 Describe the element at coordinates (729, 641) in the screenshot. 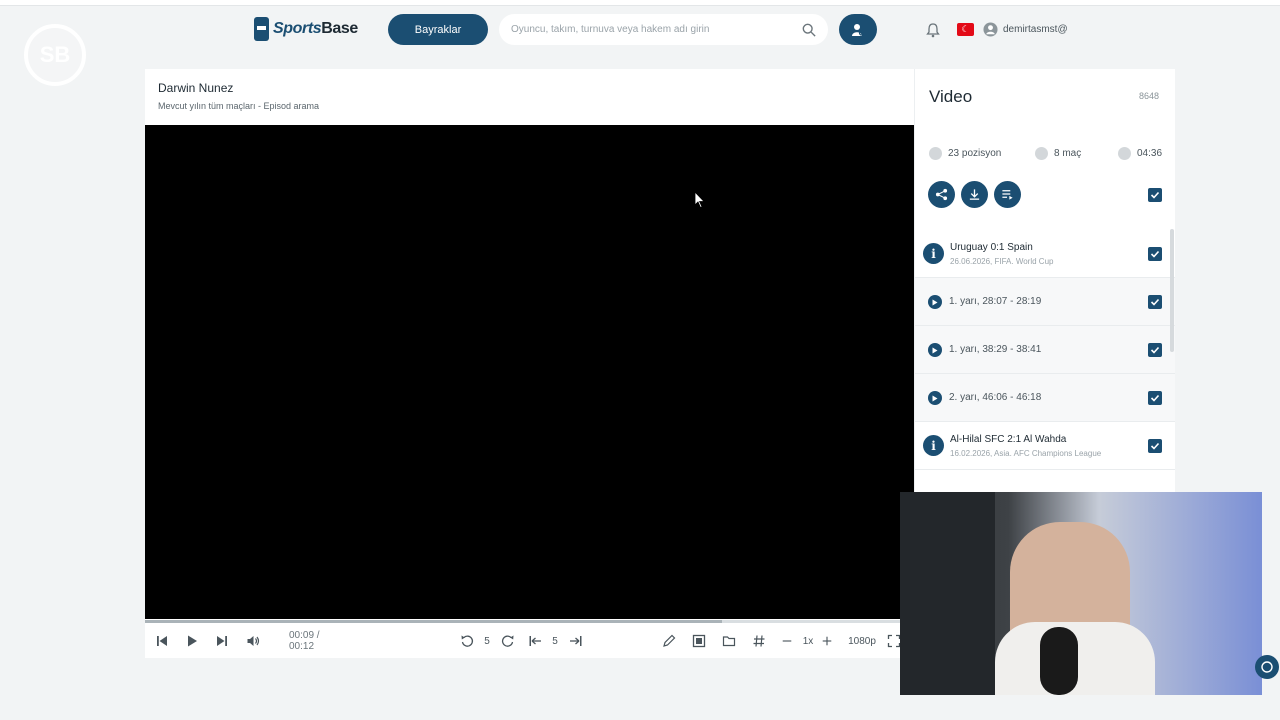

I see `folder-icon` at that location.